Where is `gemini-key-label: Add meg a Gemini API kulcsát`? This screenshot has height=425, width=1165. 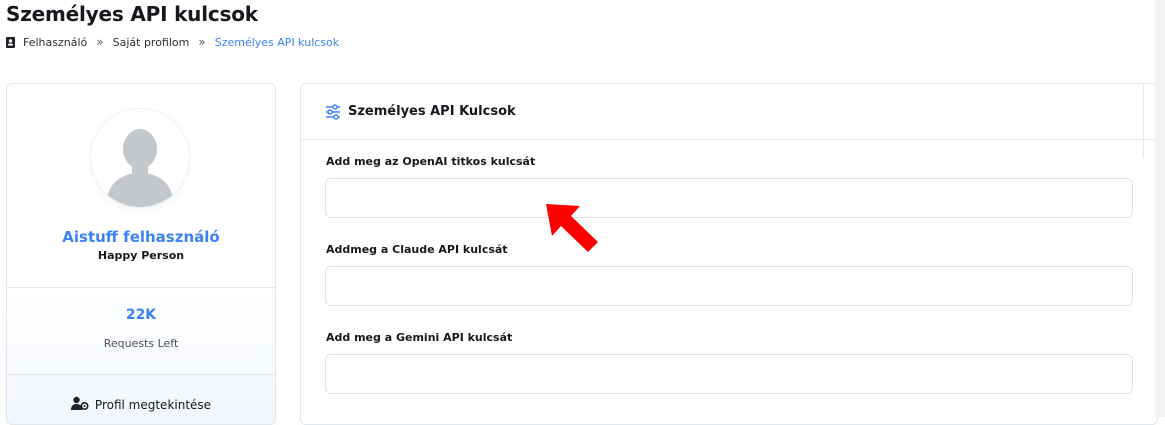 gemini-key-label: Add meg a Gemini API kulcsát is located at coordinates (419, 337).